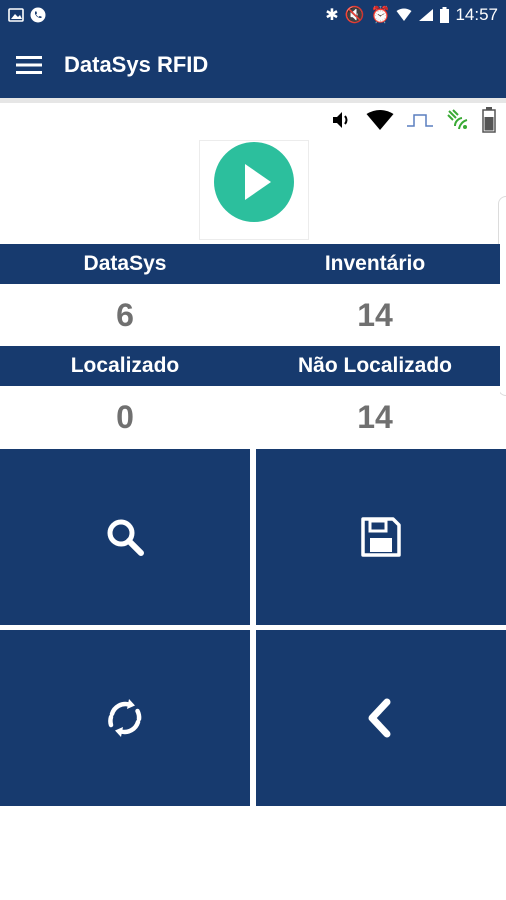  Describe the element at coordinates (250, 315) in the screenshot. I see `stats-value-row-1: 6 14` at that location.